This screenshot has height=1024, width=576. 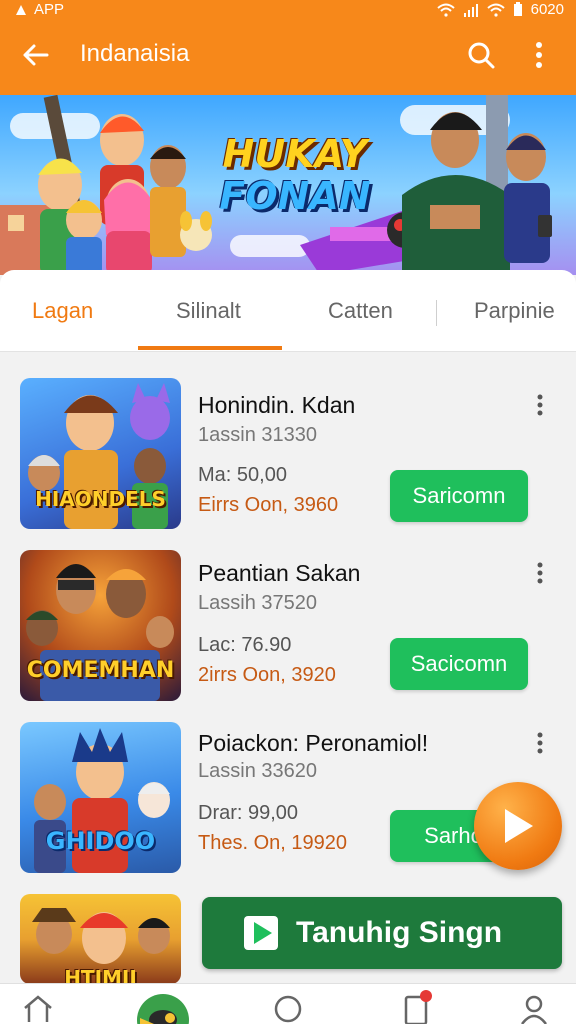 I want to click on item-subtitle: Lassih 37520, so click(x=257, y=603).